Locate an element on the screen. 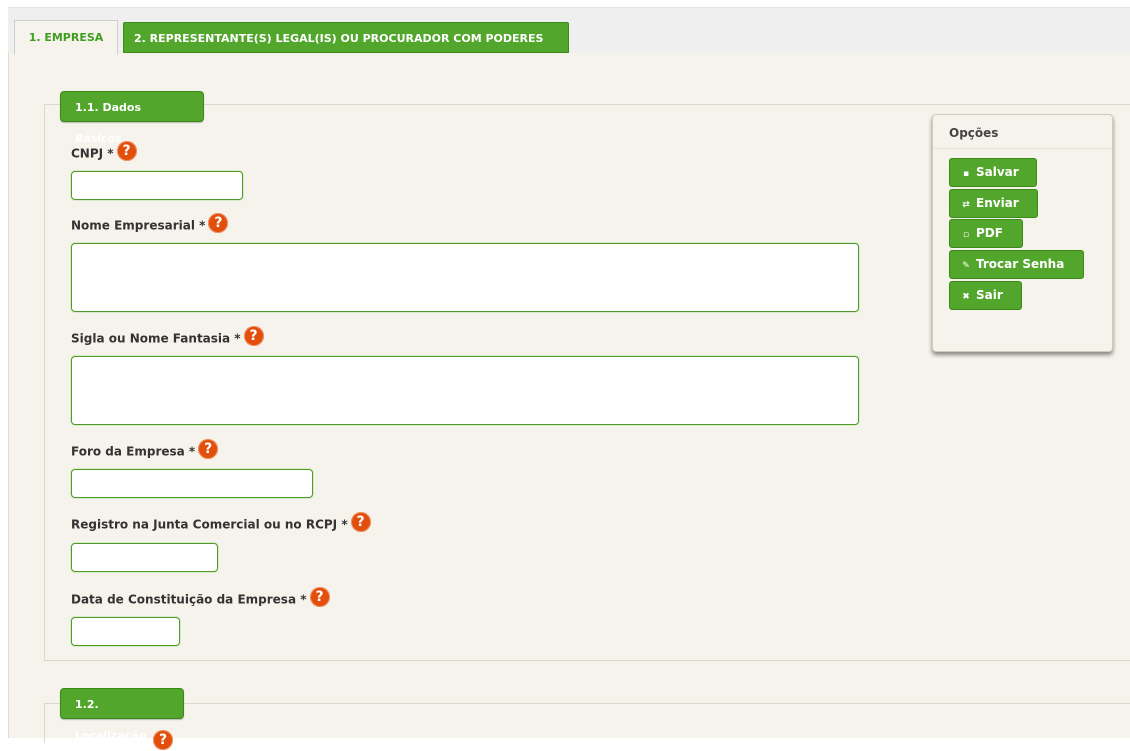 The width and height of the screenshot is (1130, 751). key-icon: ✎ is located at coordinates (966, 266).